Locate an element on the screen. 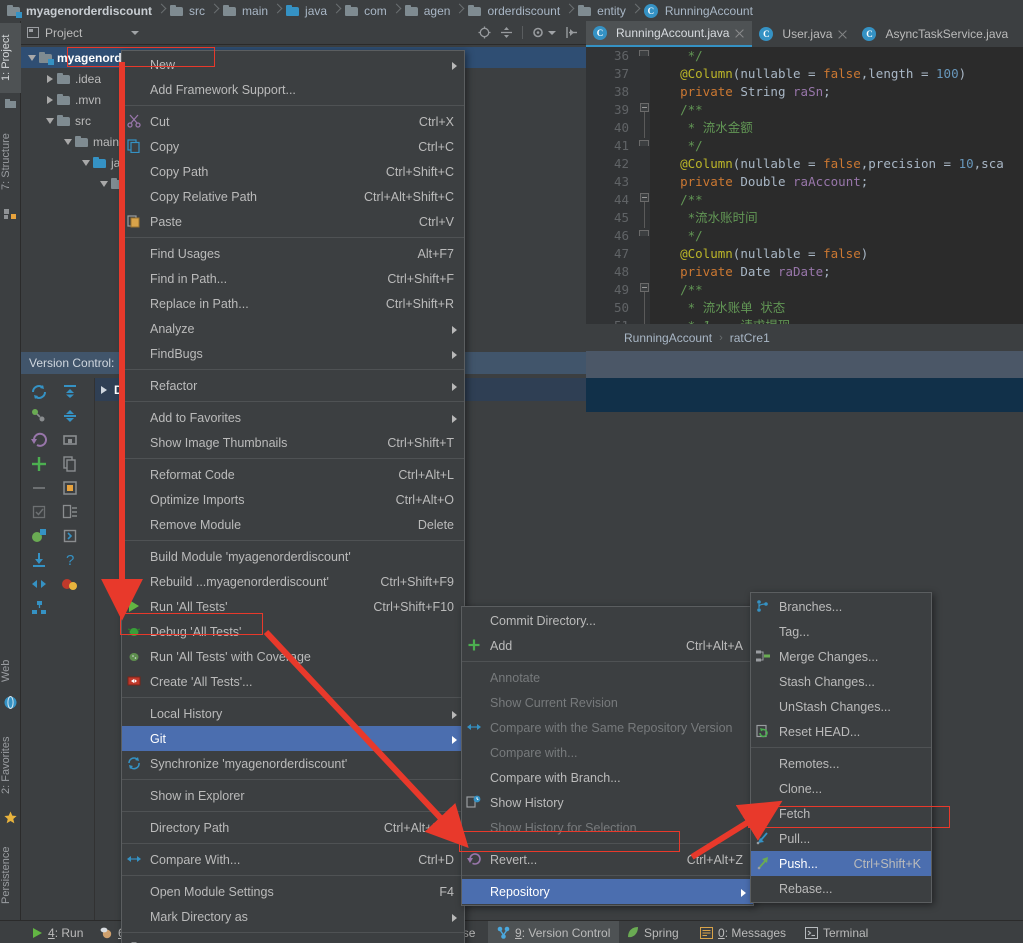 This screenshot has height=943, width=1023. sidebar-item-favorites: 2: Favorites is located at coordinates (10, 765).